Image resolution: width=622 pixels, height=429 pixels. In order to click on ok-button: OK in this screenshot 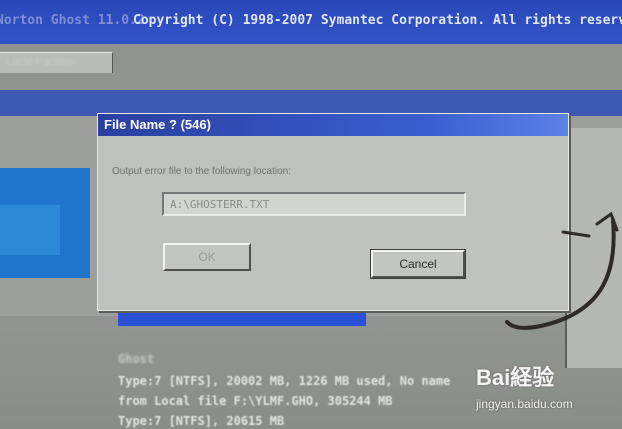, I will do `click(207, 257)`.